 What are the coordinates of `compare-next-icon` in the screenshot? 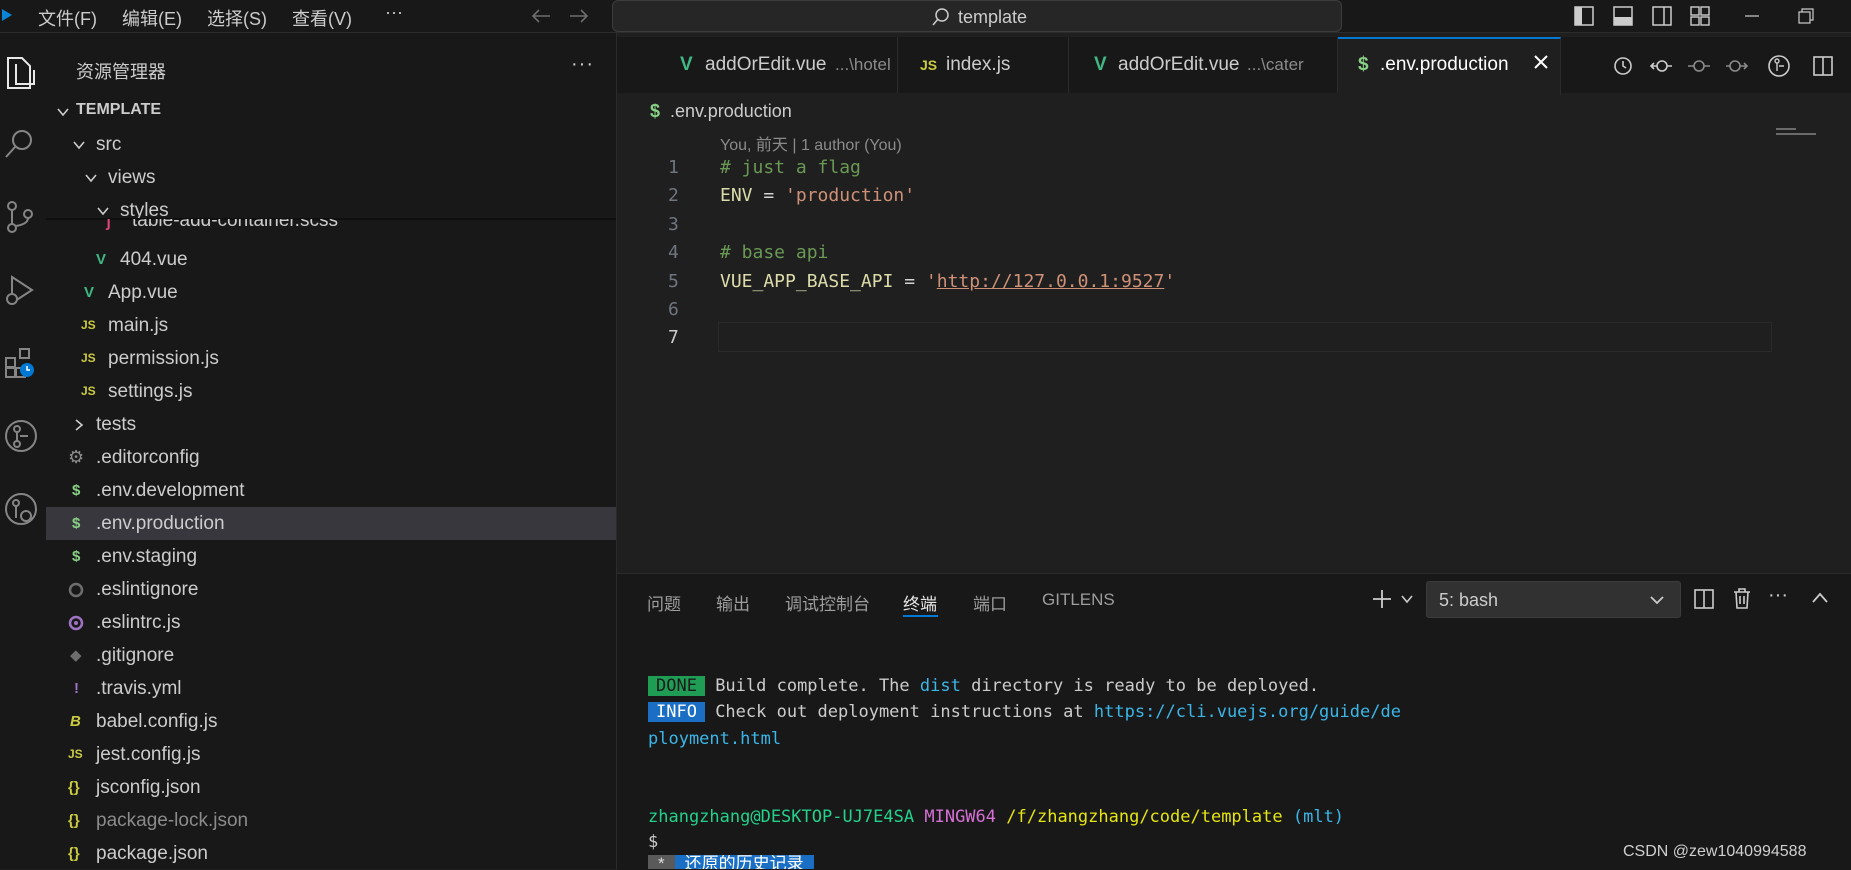 It's located at (1737, 66).